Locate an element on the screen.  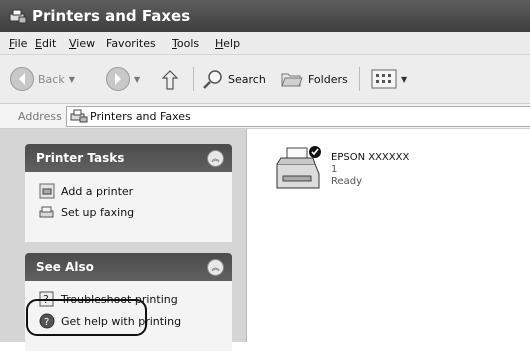
add-printer-link: Add a printer is located at coordinates (86, 191).